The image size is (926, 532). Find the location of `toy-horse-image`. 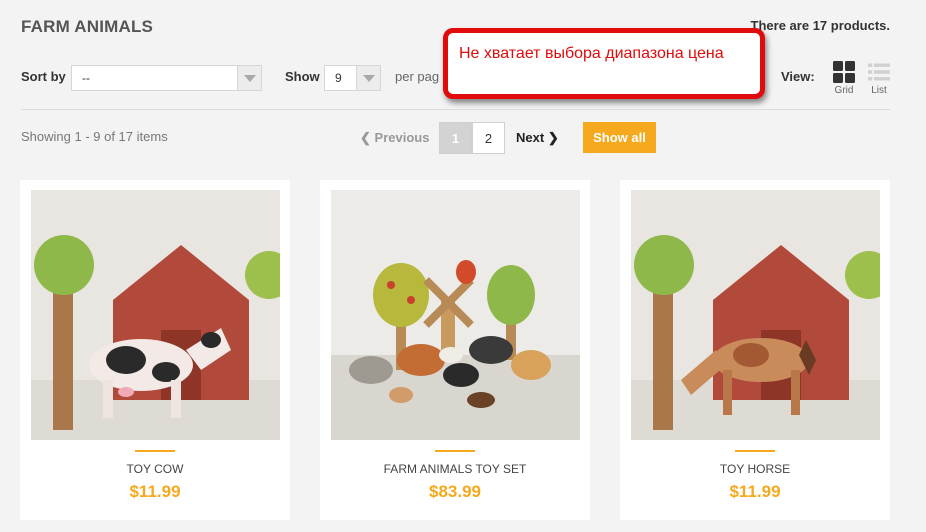

toy-horse-image is located at coordinates (755, 315).